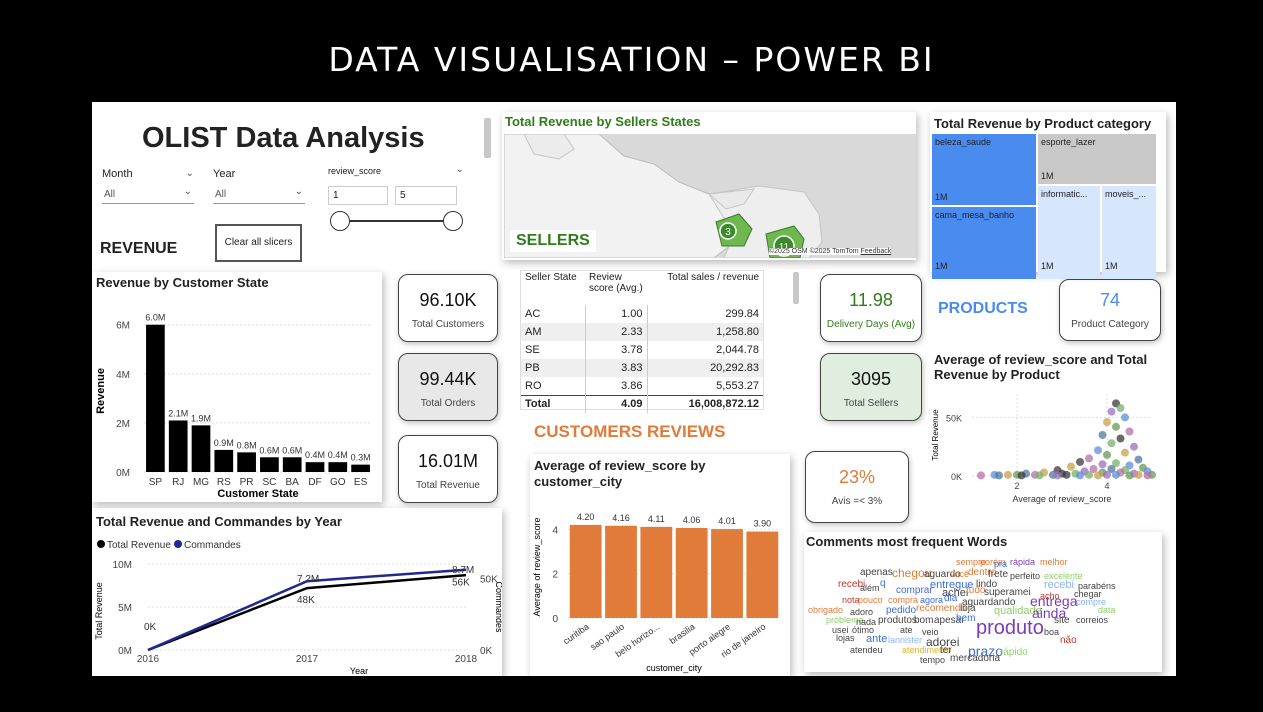 This screenshot has width=1263, height=712. I want to click on month-slicer: Month ⌄ All ⌄, so click(148, 186).